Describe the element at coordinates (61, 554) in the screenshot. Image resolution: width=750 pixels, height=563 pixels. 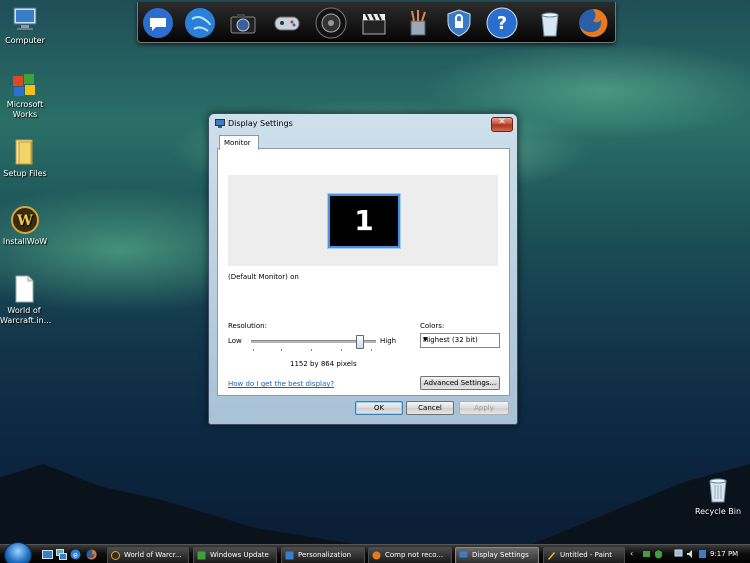
I see `switch-windows-icon` at that location.